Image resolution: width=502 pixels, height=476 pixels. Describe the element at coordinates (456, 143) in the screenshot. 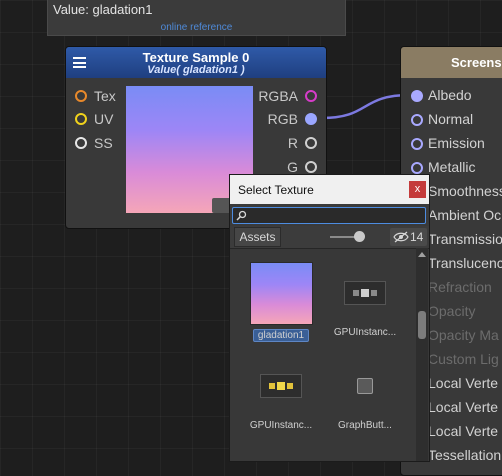

I see `screenspace-input-label: Emission` at that location.